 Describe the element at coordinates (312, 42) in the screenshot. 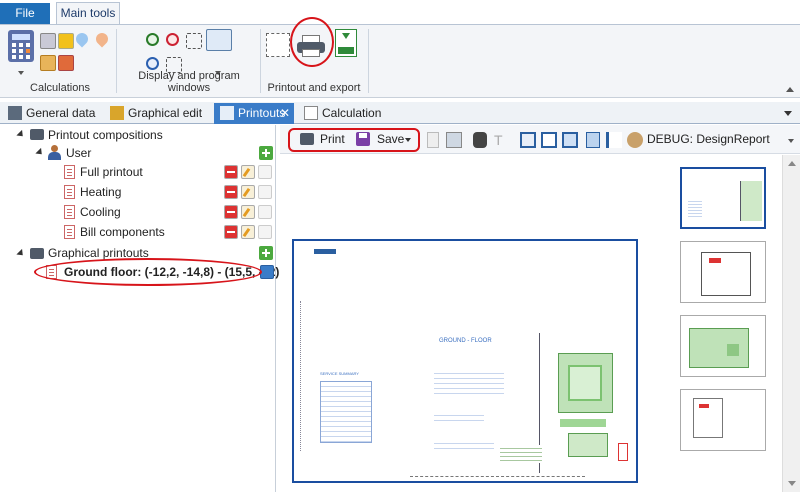

I see `printer-highlight-circle` at that location.